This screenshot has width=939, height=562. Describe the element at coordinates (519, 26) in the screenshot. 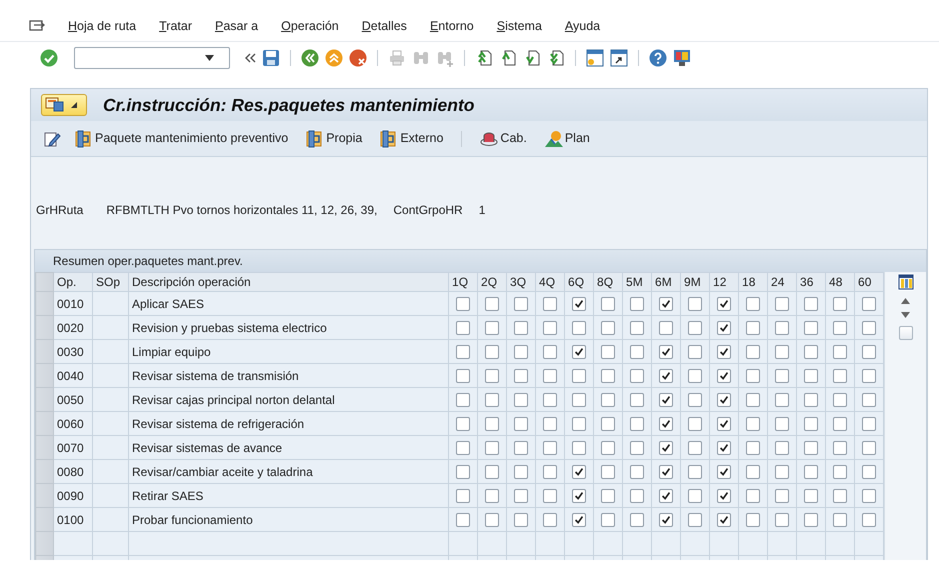

I see `menu-item: Sistema` at that location.